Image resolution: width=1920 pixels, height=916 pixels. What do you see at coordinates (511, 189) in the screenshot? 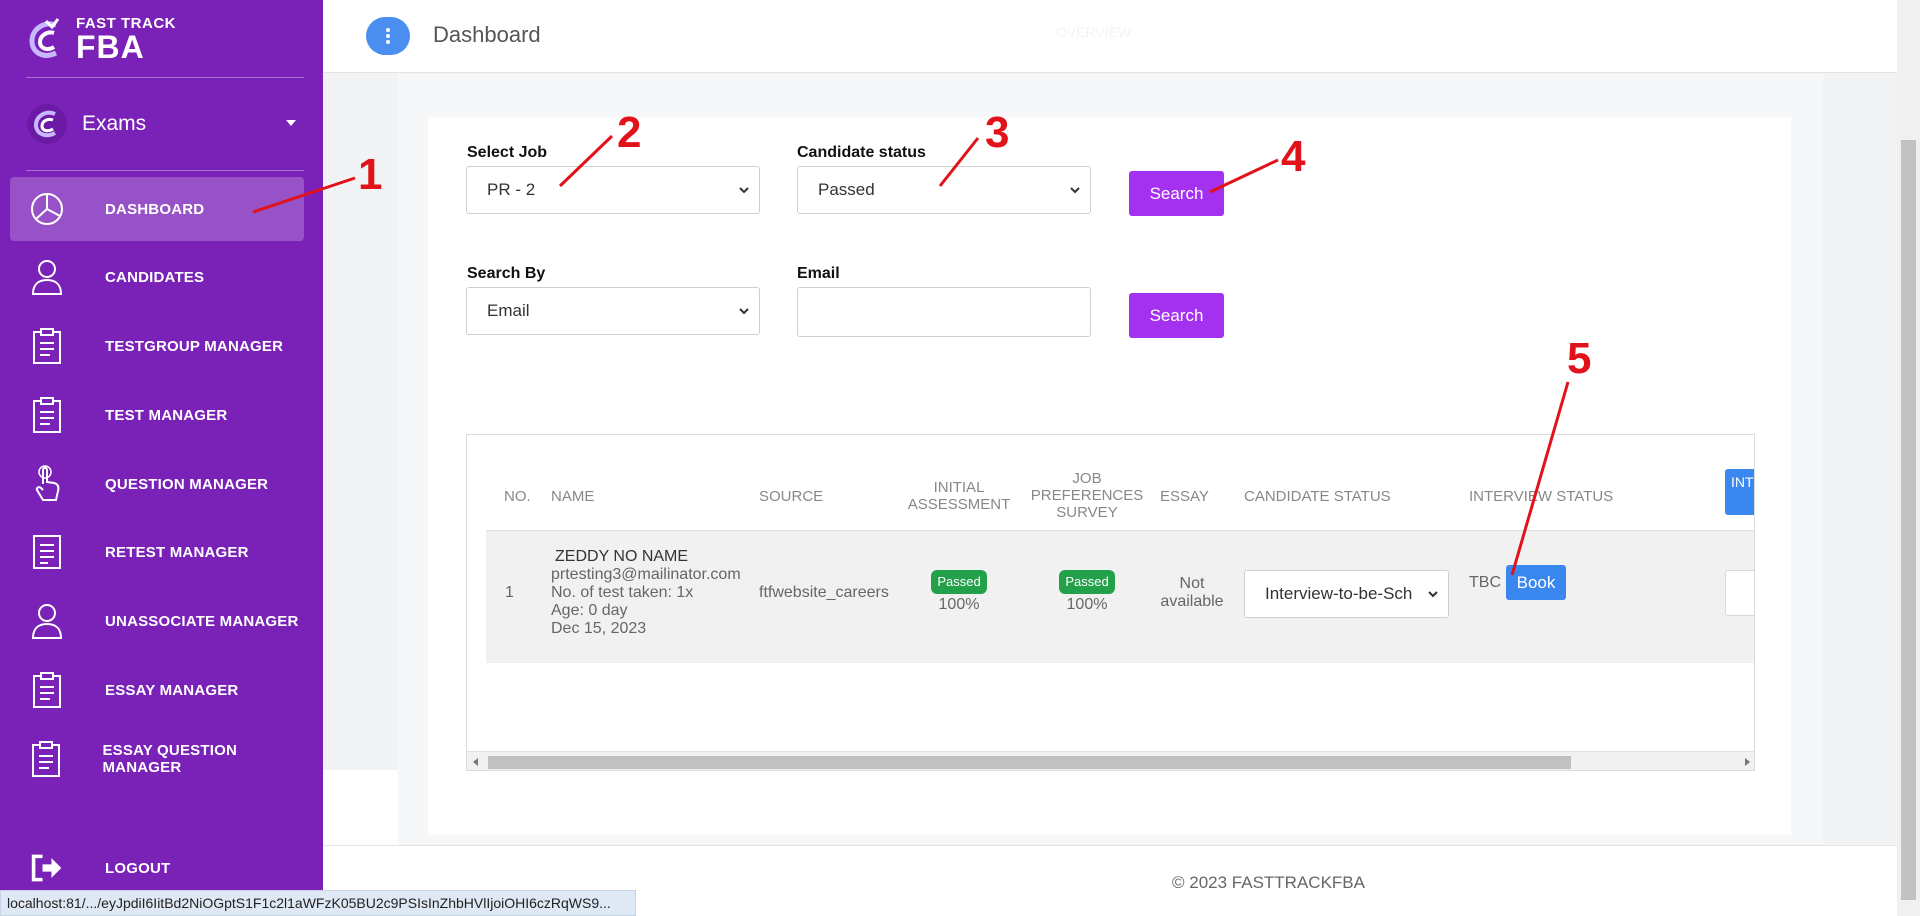
I see `select-job-value: PR - 2` at bounding box center [511, 189].